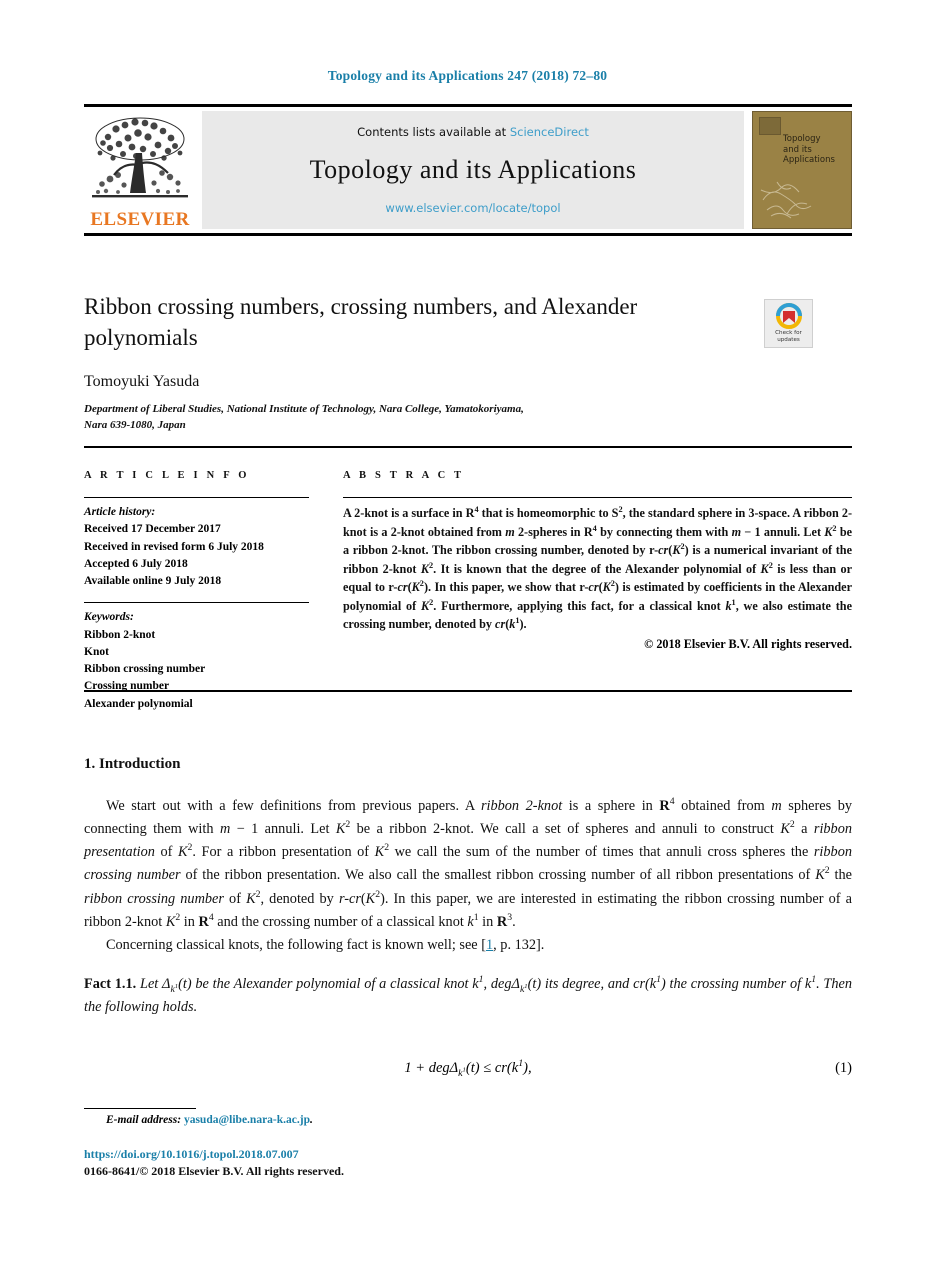 This screenshot has height=1266, width=935. I want to click on contents-prefix: Contents lists available at, so click(433, 132).